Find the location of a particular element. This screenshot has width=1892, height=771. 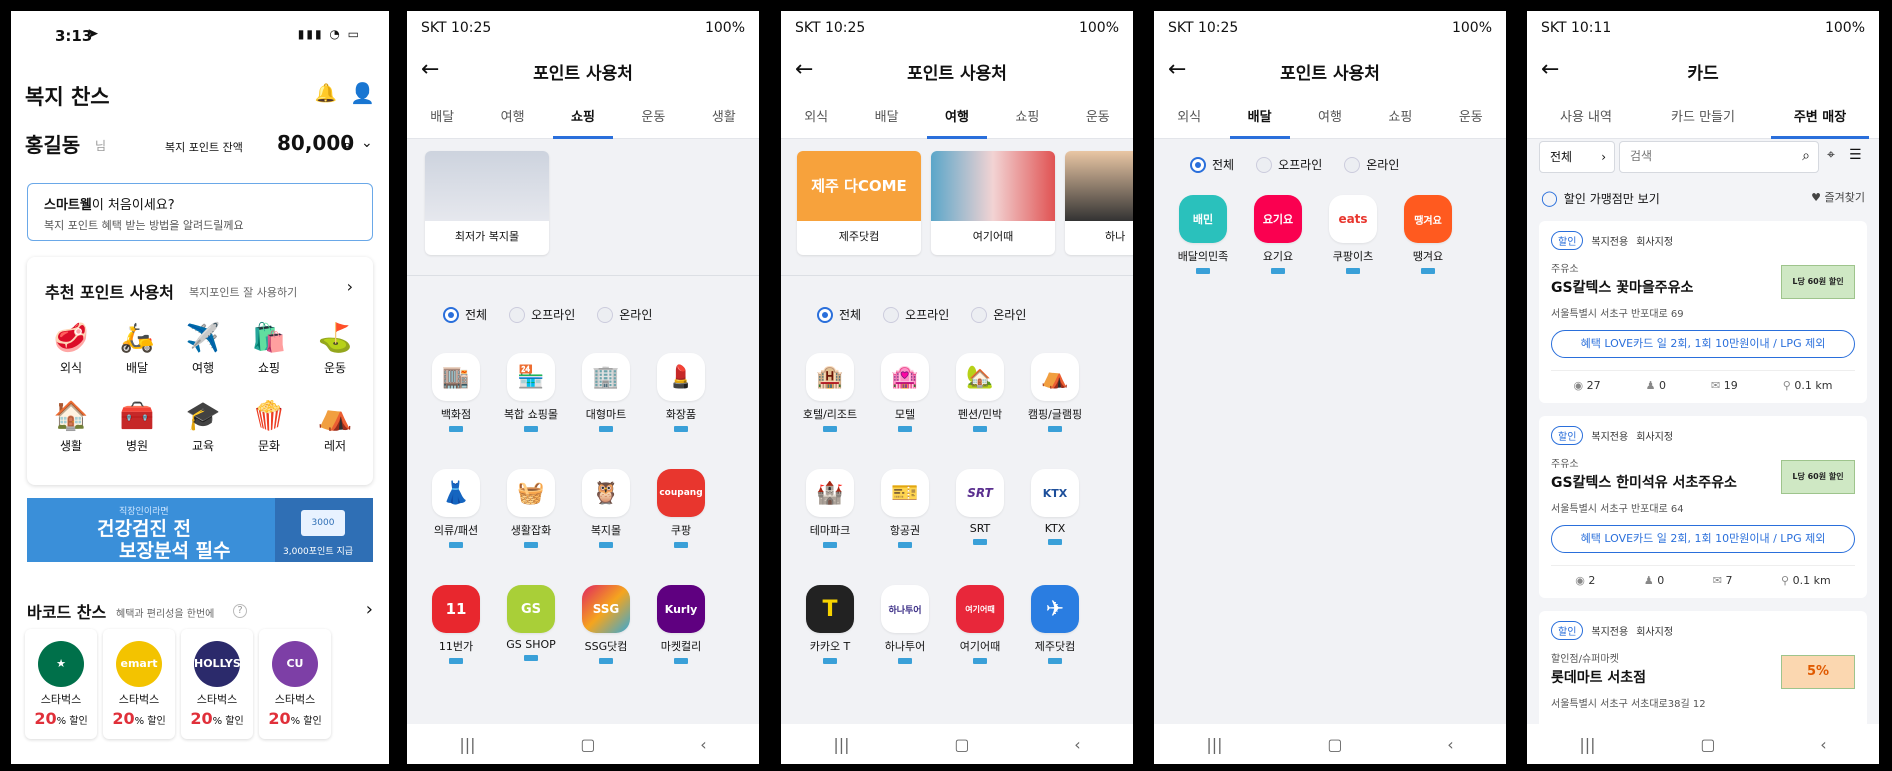

tab-1: 카드 만들기 is located at coordinates (1703, 118).